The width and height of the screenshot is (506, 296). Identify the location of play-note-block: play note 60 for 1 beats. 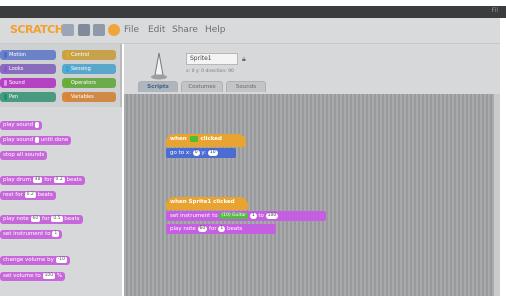
(221, 229).